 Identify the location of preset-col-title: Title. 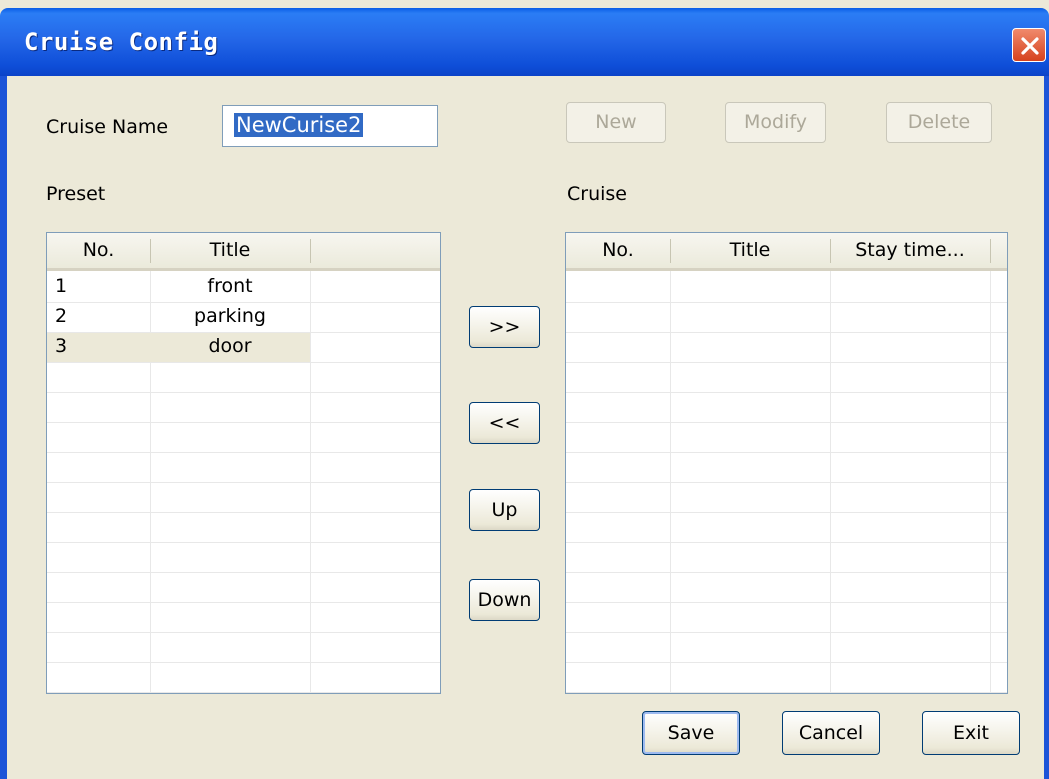
(230, 250).